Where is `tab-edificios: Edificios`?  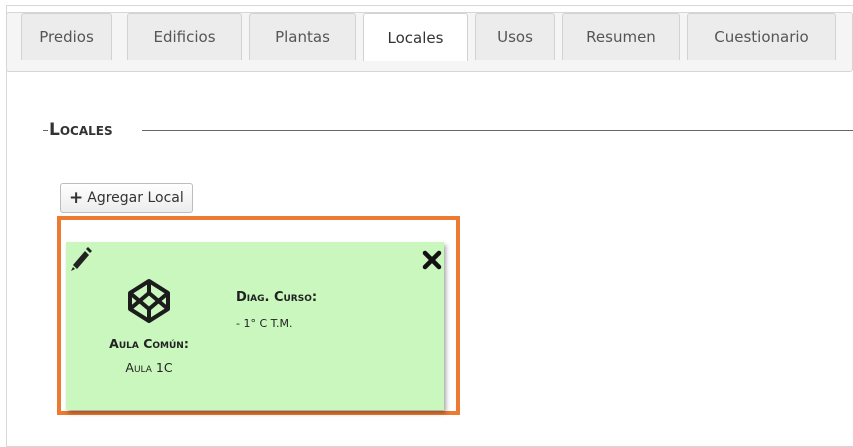 tab-edificios: Edificios is located at coordinates (184, 36).